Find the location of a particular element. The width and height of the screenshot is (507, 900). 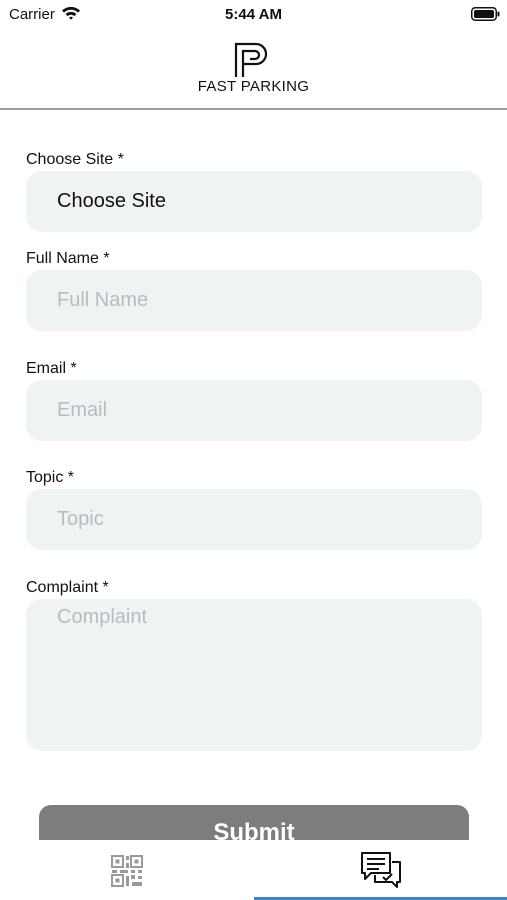

complaint-placeholder: Complaint is located at coordinates (102, 617).